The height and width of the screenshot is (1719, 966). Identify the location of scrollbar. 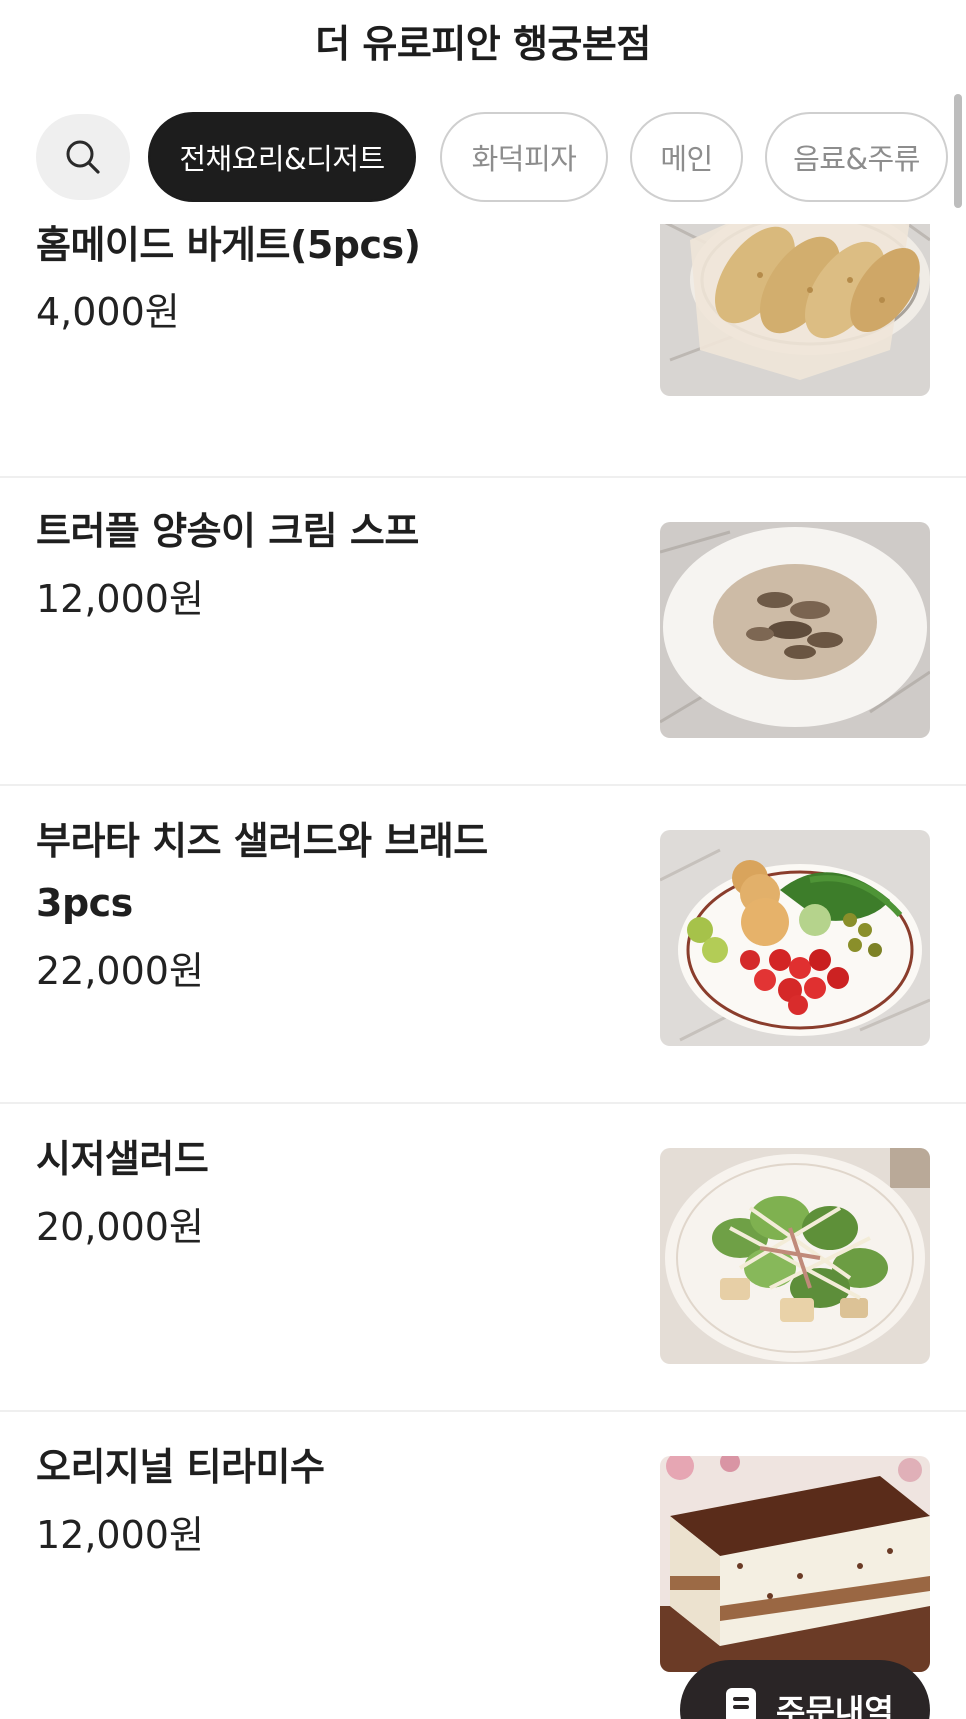
(958, 151).